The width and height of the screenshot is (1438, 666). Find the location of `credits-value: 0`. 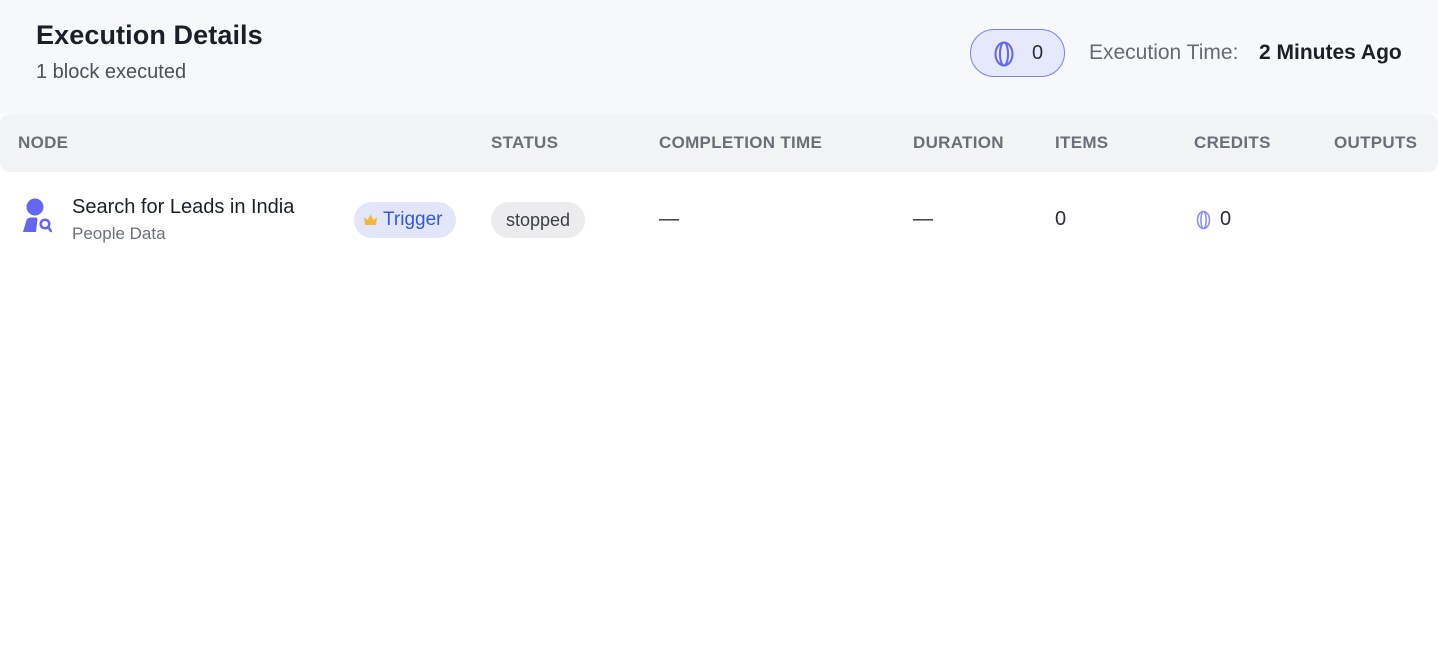

credits-value: 0 is located at coordinates (1038, 53).